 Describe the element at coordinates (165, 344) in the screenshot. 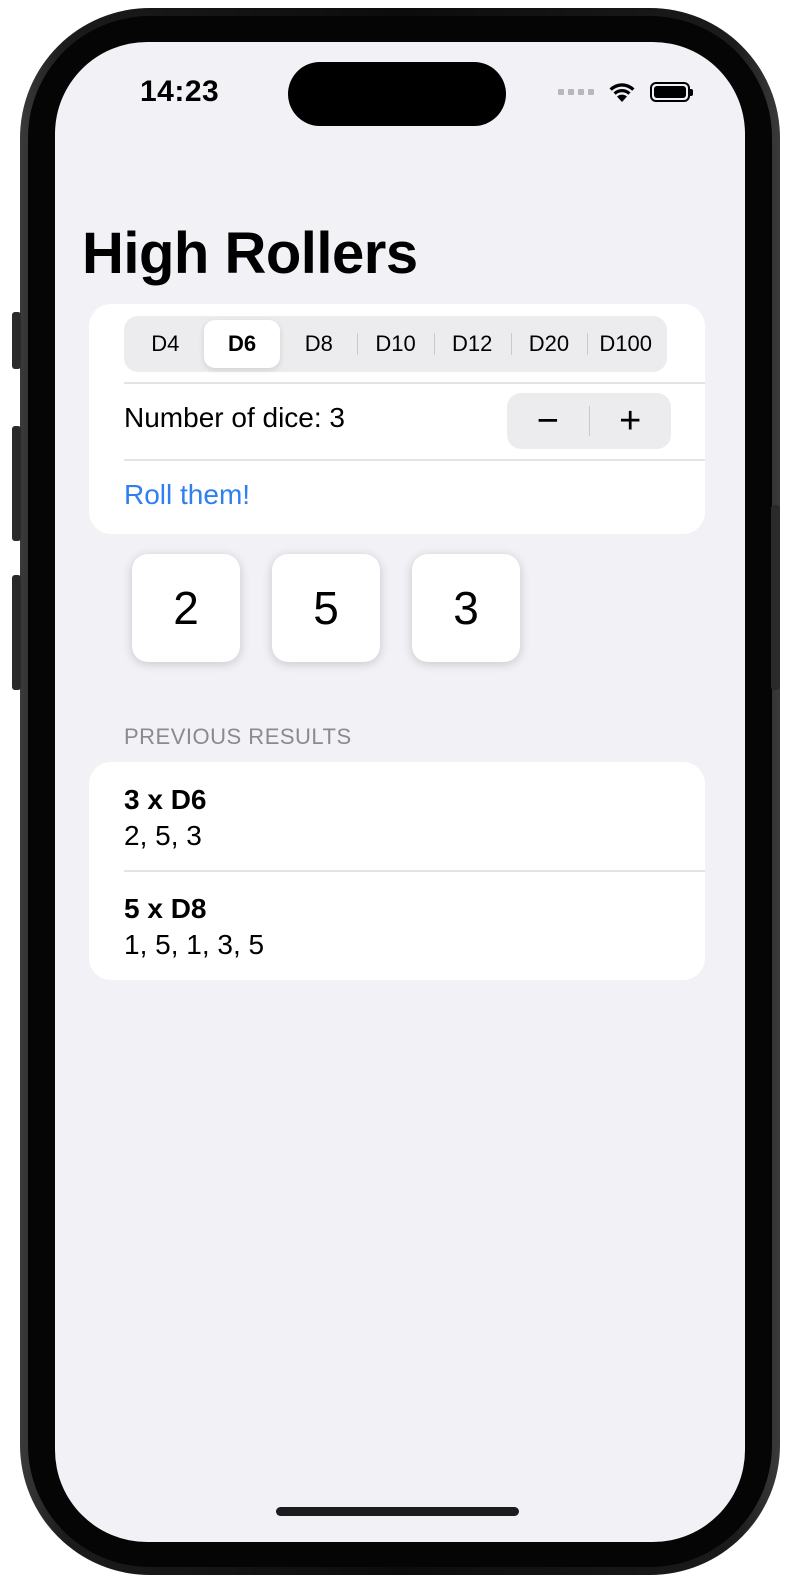

I see `segment-d4: D4` at that location.